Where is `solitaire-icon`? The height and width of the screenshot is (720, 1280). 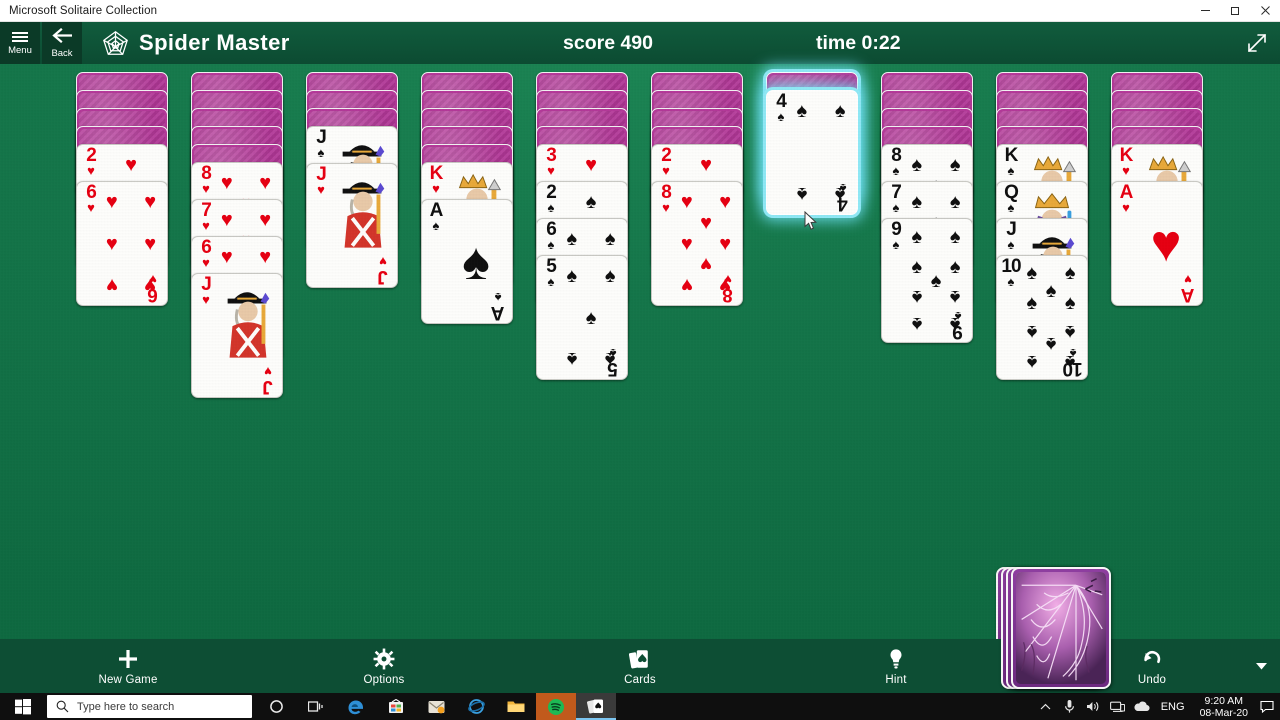
solitaire-icon is located at coordinates (596, 706).